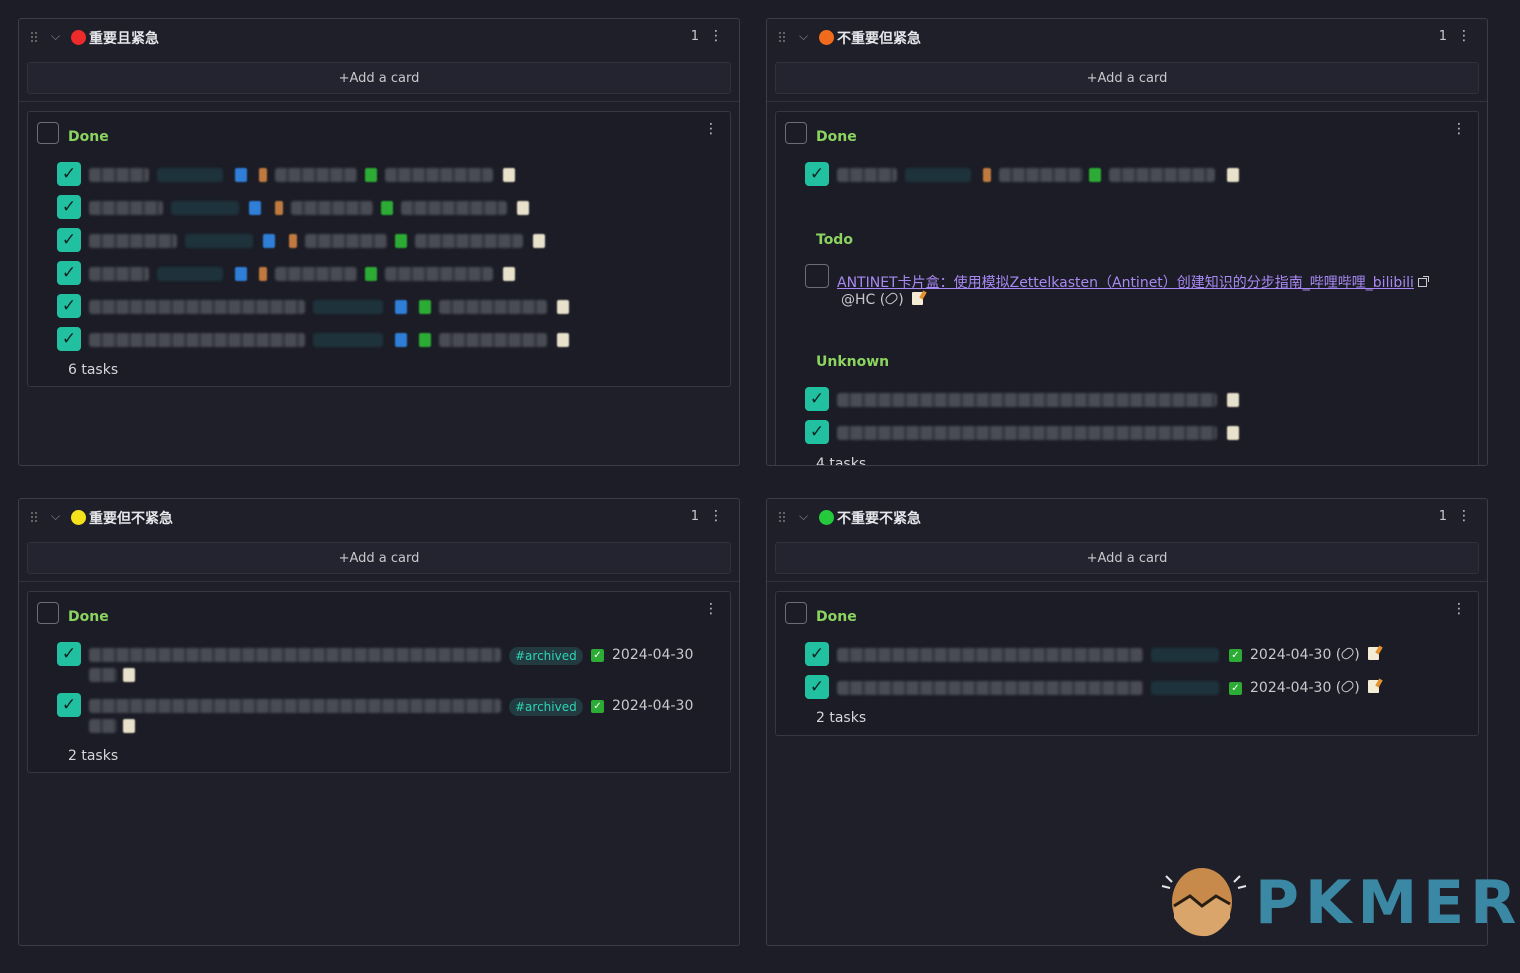 The height and width of the screenshot is (973, 1520). Describe the element at coordinates (1423, 281) in the screenshot. I see `external-link-icon` at that location.